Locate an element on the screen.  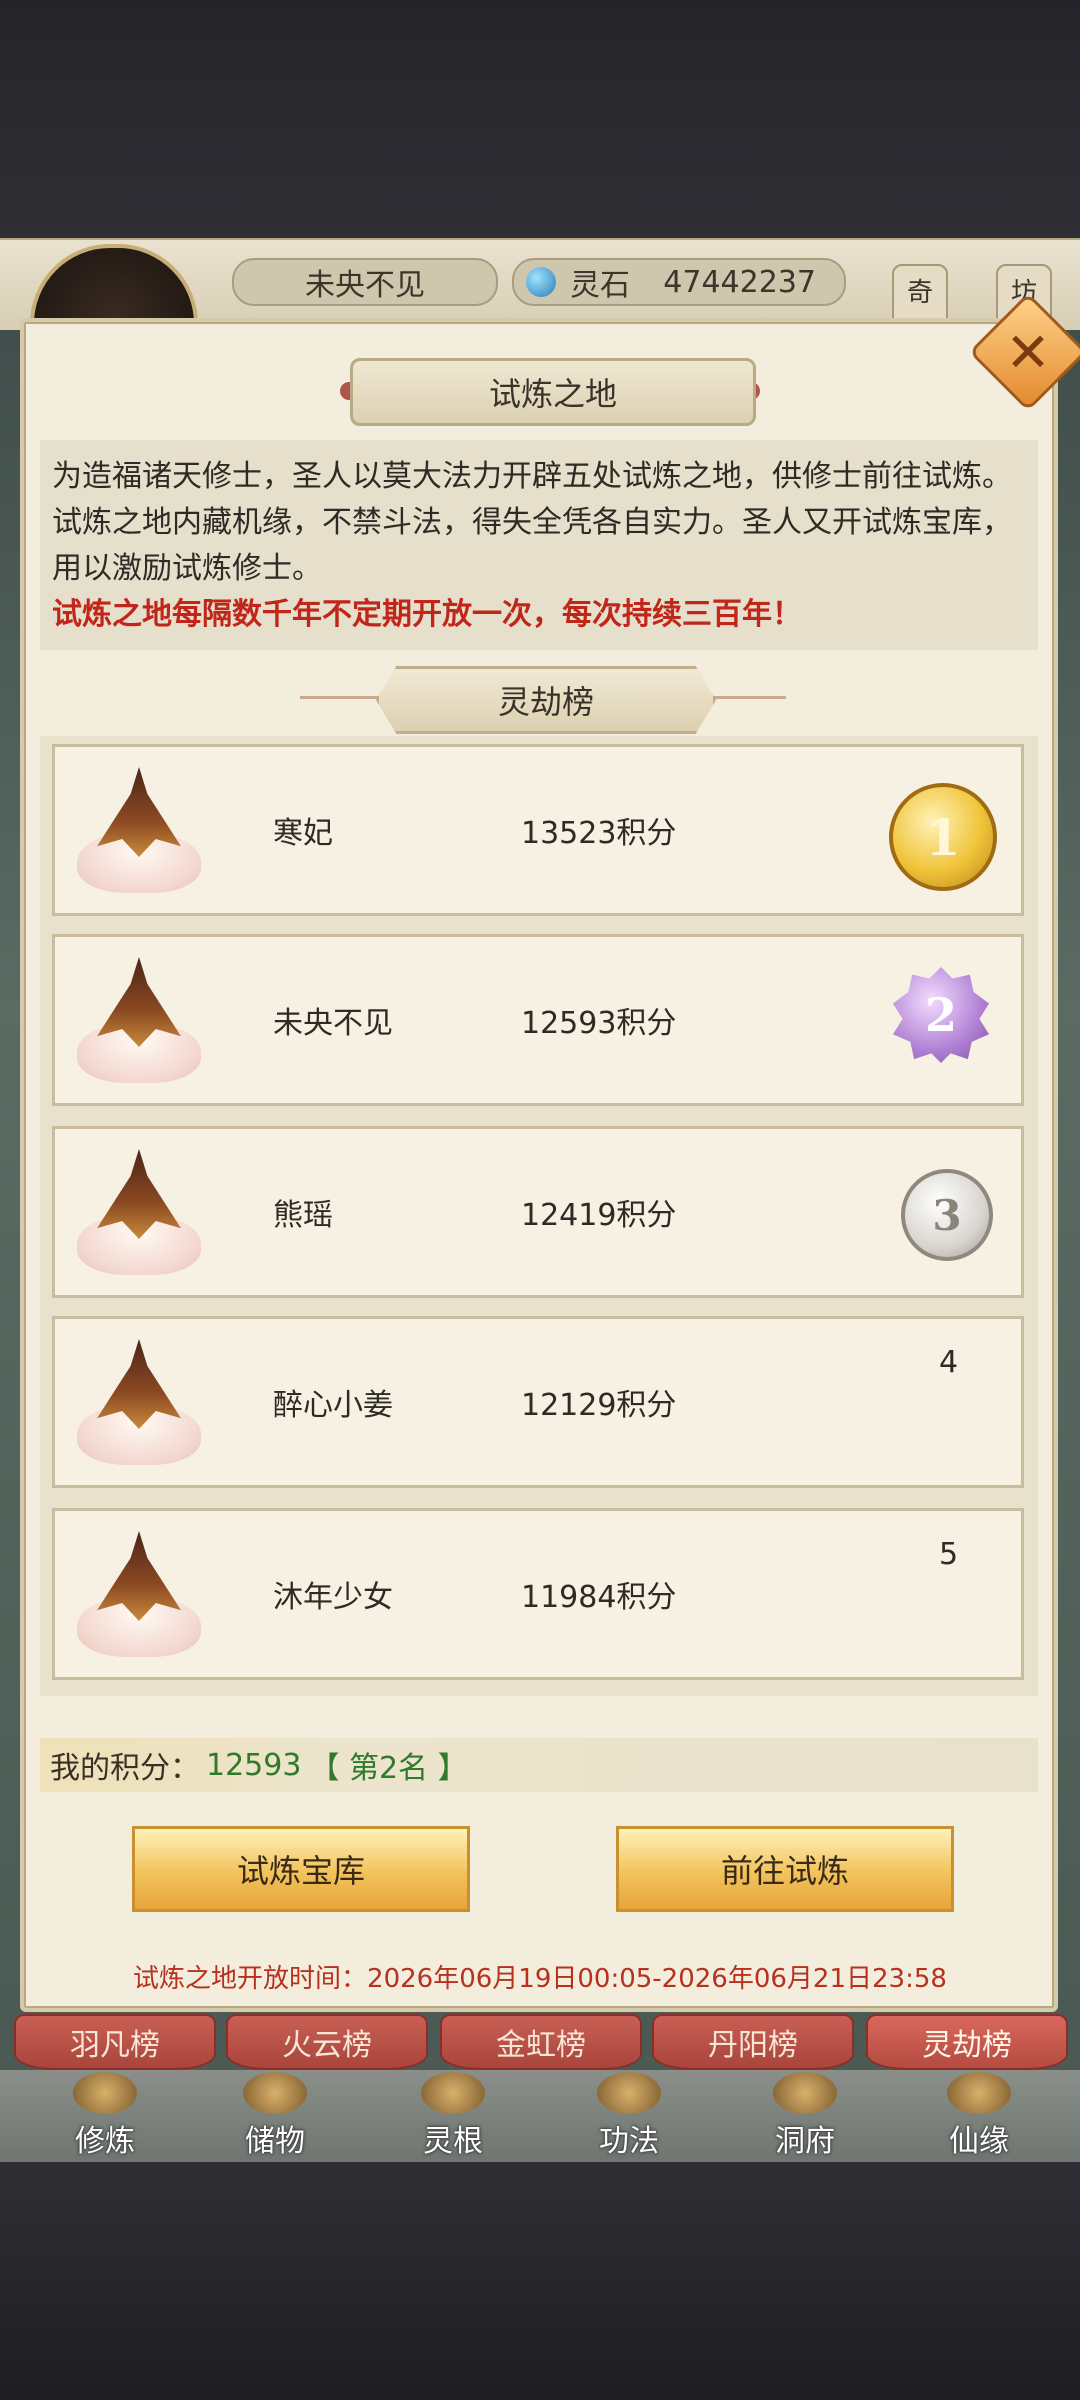
spirit-stone-icon is located at coordinates (541, 282).